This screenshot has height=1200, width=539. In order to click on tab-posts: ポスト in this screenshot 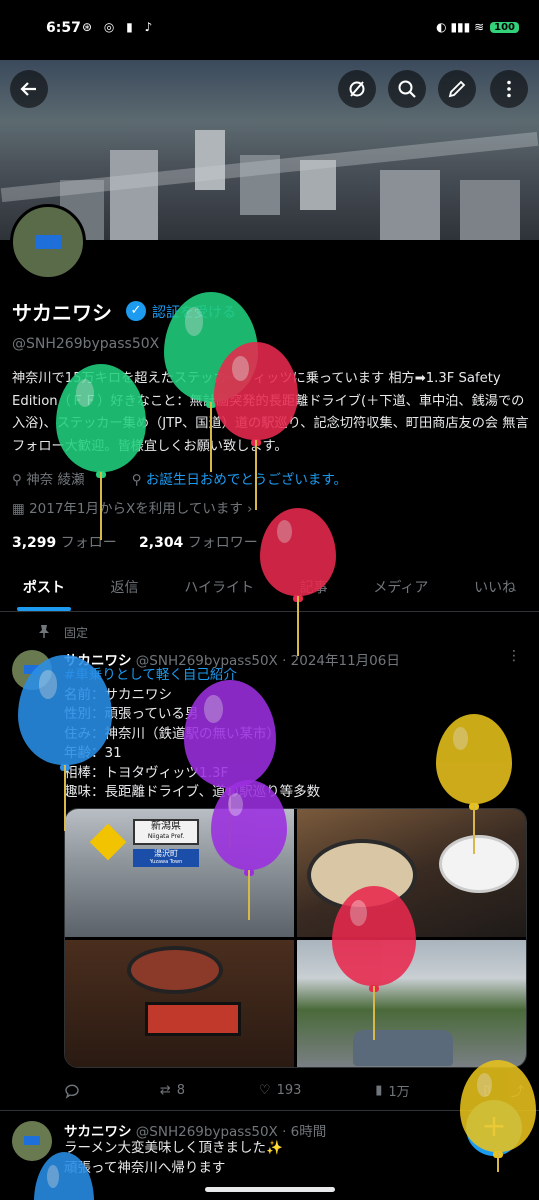, I will do `click(44, 588)`.